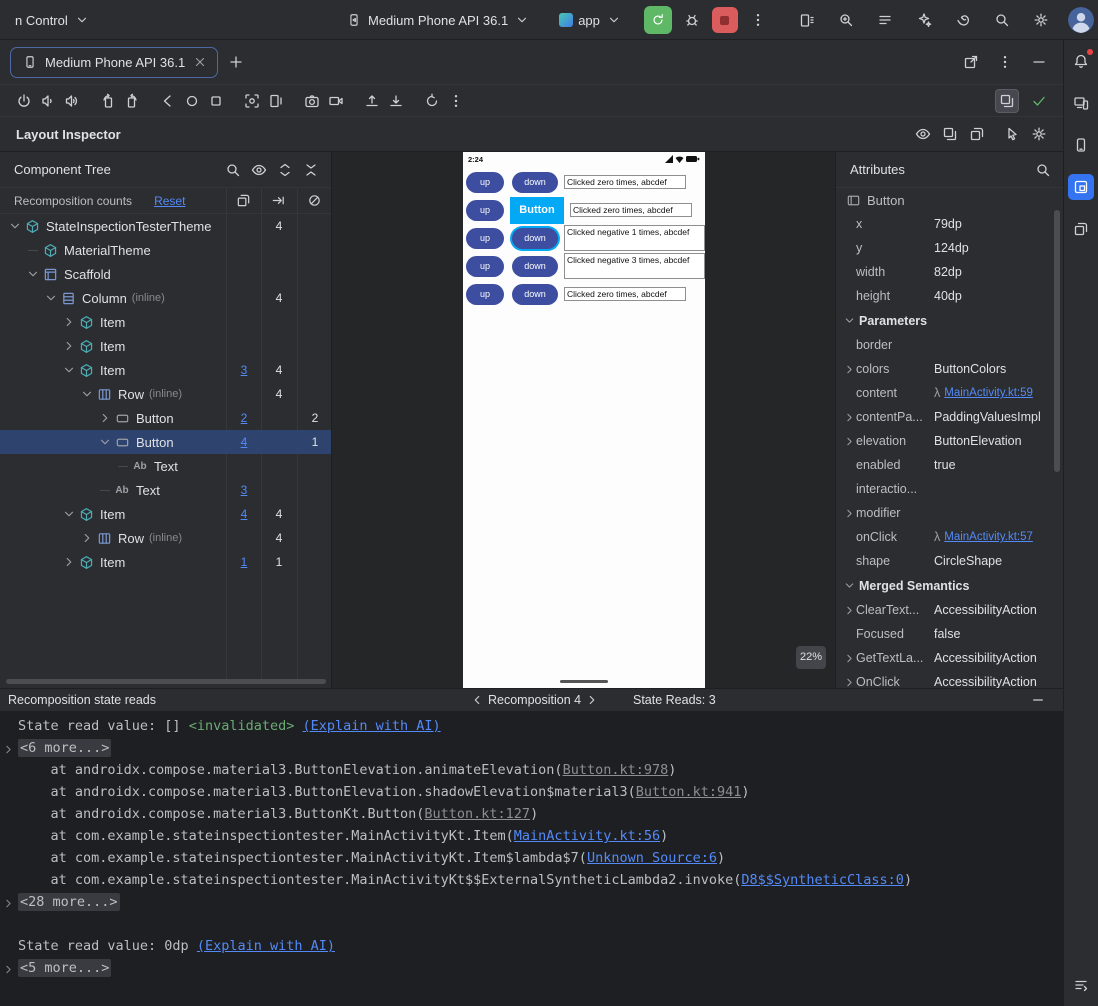 This screenshot has height=1006, width=1098. I want to click on recomposition-count-link: 3, so click(244, 370).